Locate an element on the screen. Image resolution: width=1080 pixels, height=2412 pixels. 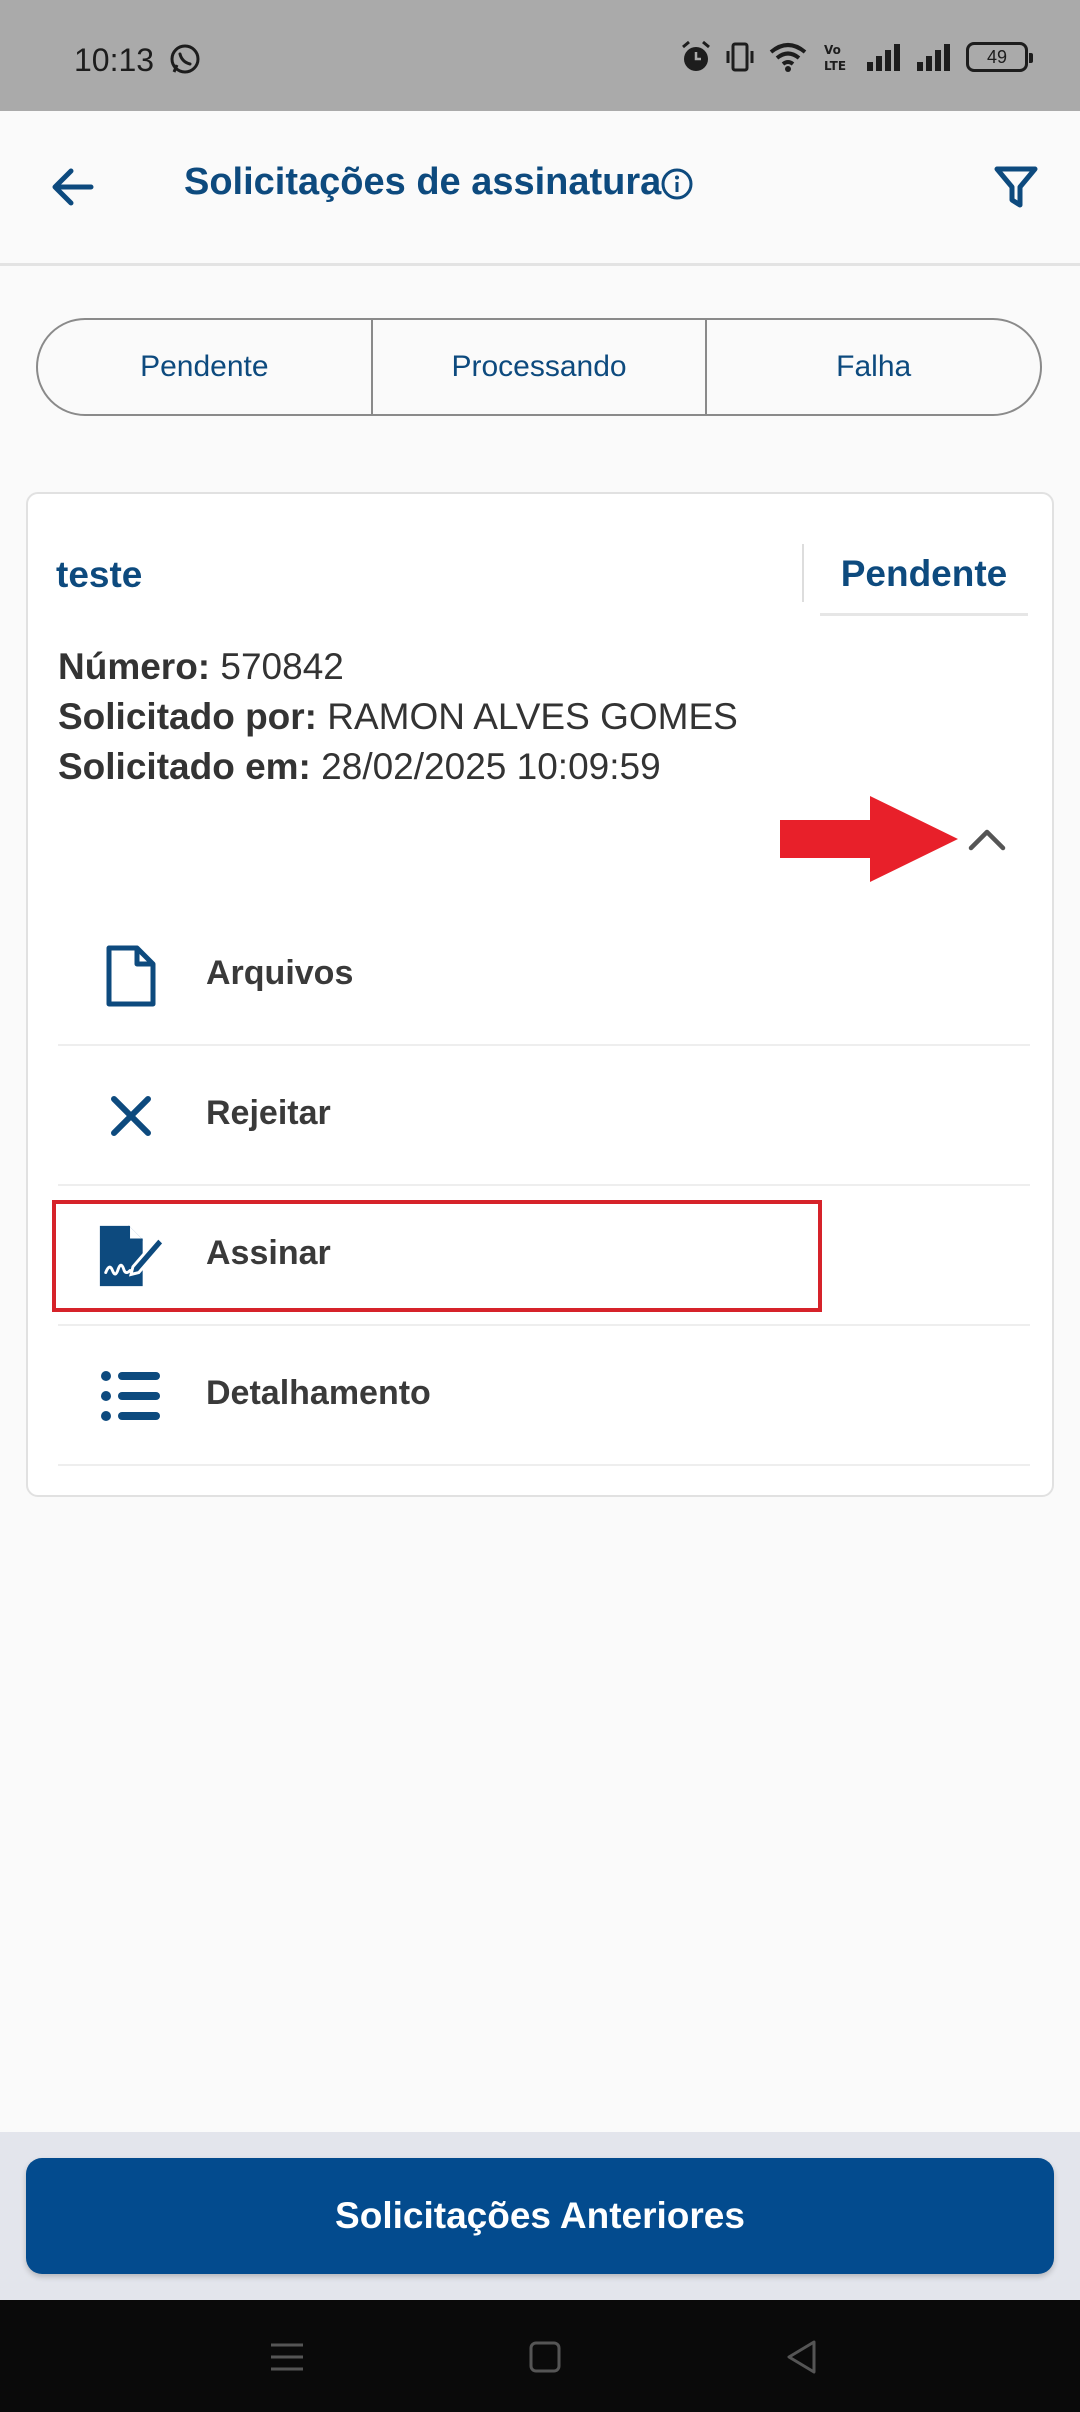
svg-text: LTE is located at coordinates (835, 66).